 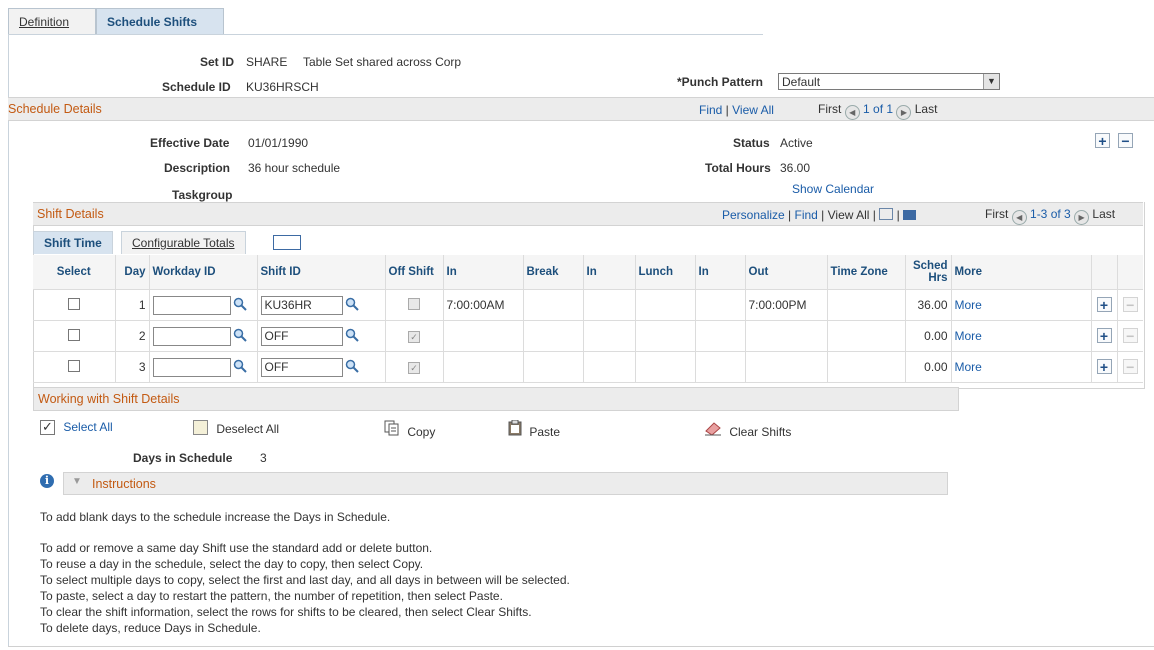 I want to click on in-cell: 7:00:00AM, so click(x=482, y=305).